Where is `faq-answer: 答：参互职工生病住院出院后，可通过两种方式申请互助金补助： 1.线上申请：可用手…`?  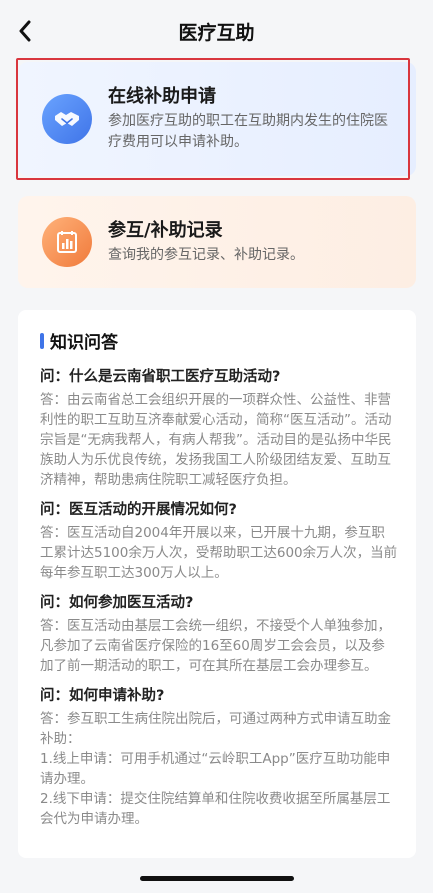
faq-answer: 答：参互职工生病住院出院后，可通过两种方式申请互助金补助： 1.线上申请：可用手… is located at coordinates (219, 769).